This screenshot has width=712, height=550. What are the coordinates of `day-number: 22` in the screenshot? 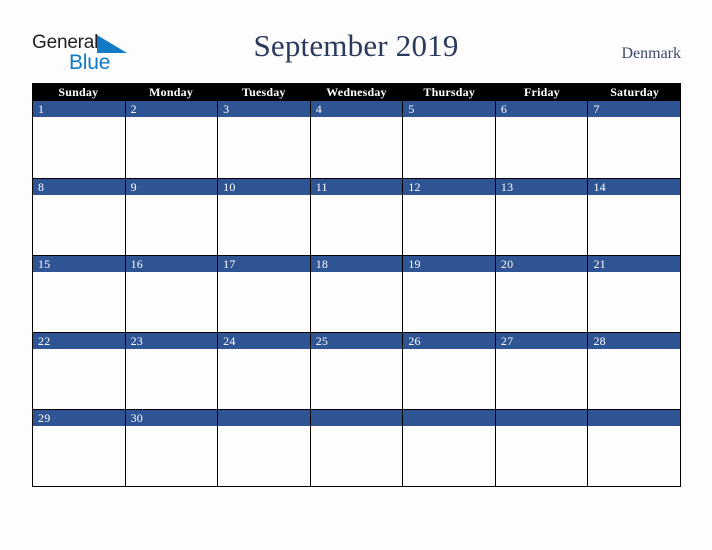 It's located at (44, 341).